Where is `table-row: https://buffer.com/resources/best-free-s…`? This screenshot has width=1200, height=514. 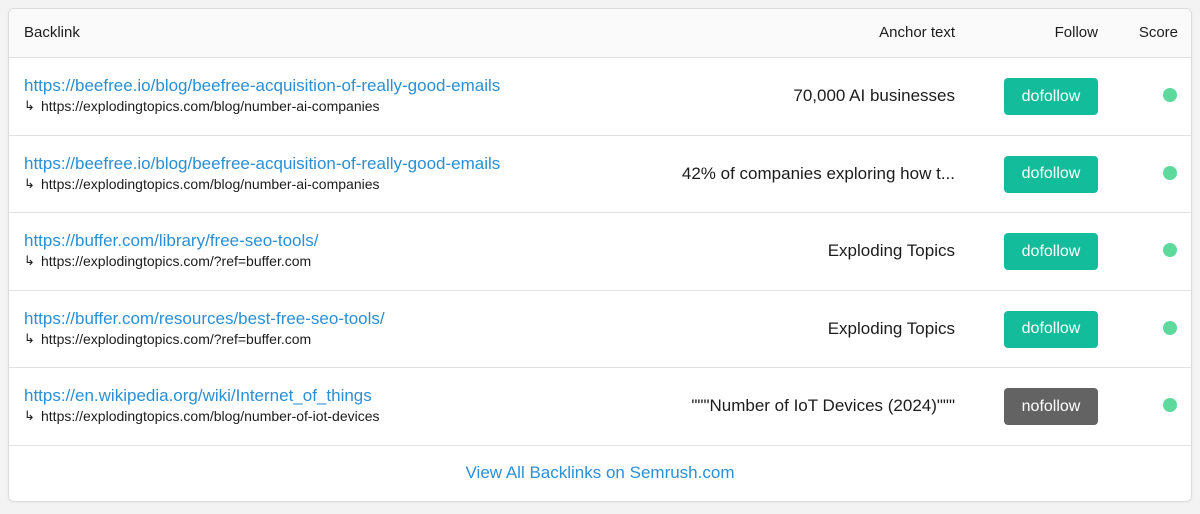
table-row: https://buffer.com/resources/best-free-s… is located at coordinates (600, 329).